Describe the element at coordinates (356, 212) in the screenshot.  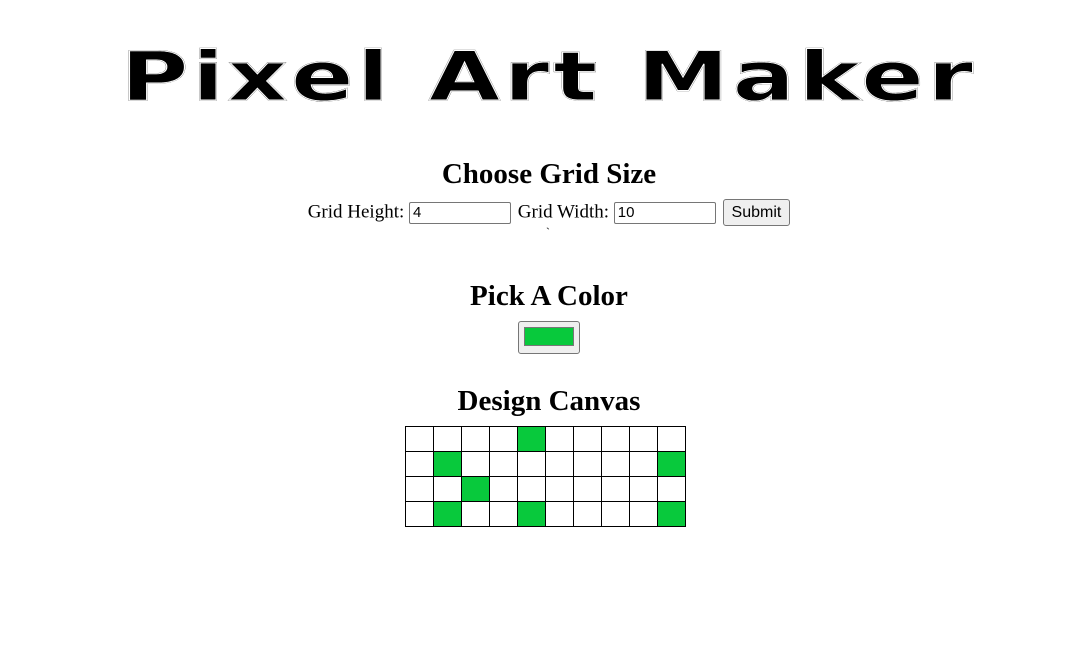
I see `grid-height-label: Grid Height:` at that location.